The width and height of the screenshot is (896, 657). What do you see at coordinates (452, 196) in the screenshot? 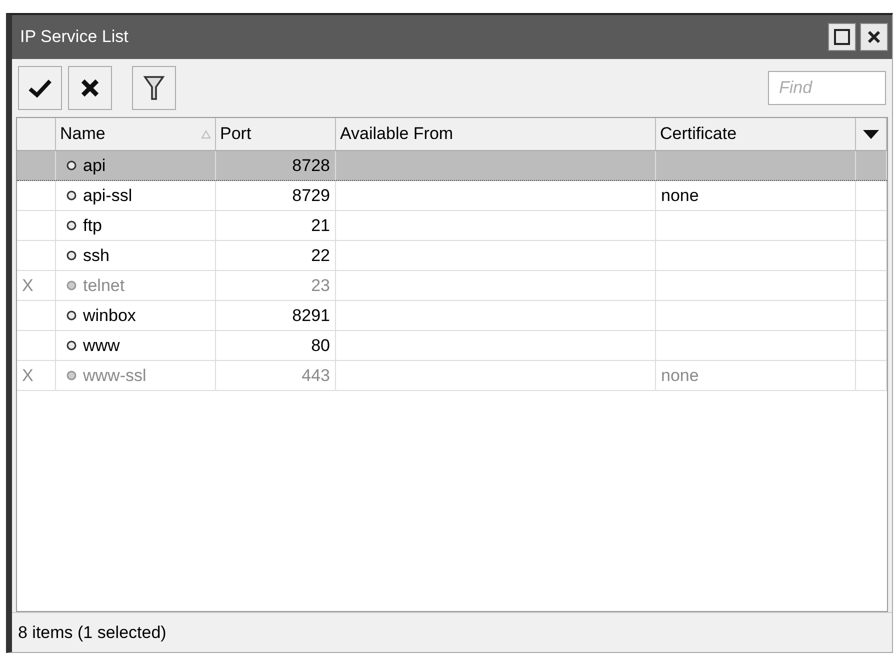
I see `table-row: api-ssl 8729 none` at bounding box center [452, 196].